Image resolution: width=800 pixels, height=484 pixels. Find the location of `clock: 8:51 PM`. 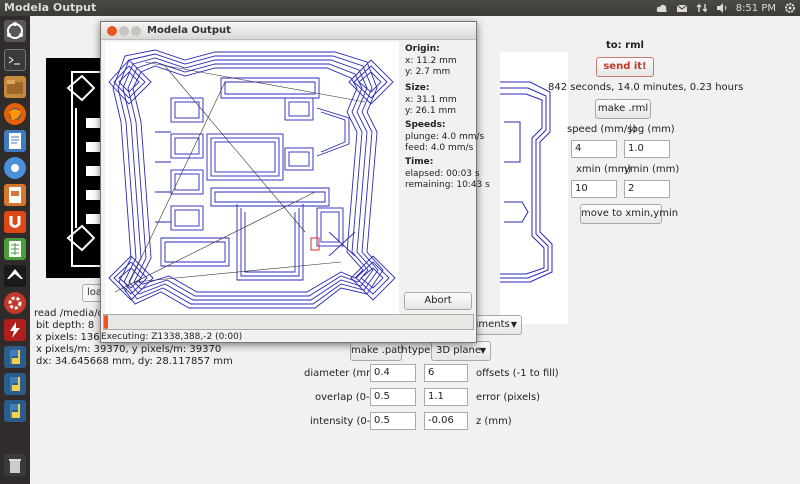

clock: 8:51 PM is located at coordinates (756, 8).